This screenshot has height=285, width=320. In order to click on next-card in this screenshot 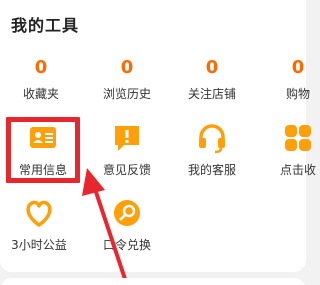, I will do `click(153, 281)`.